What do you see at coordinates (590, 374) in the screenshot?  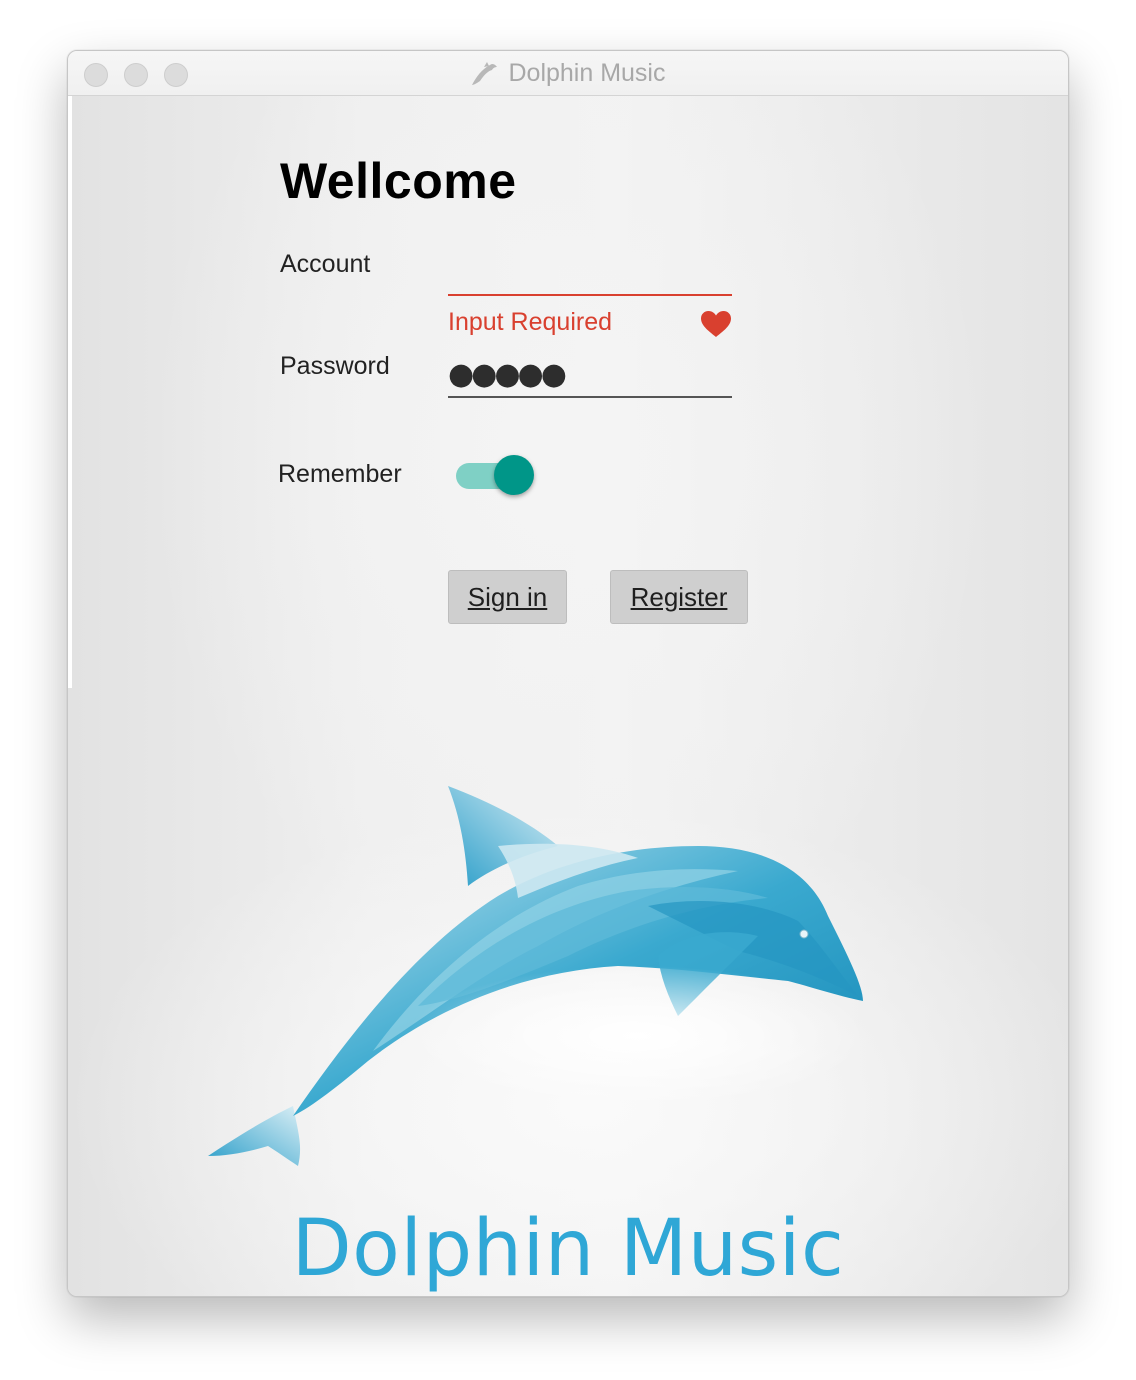 I see `password-input` at bounding box center [590, 374].